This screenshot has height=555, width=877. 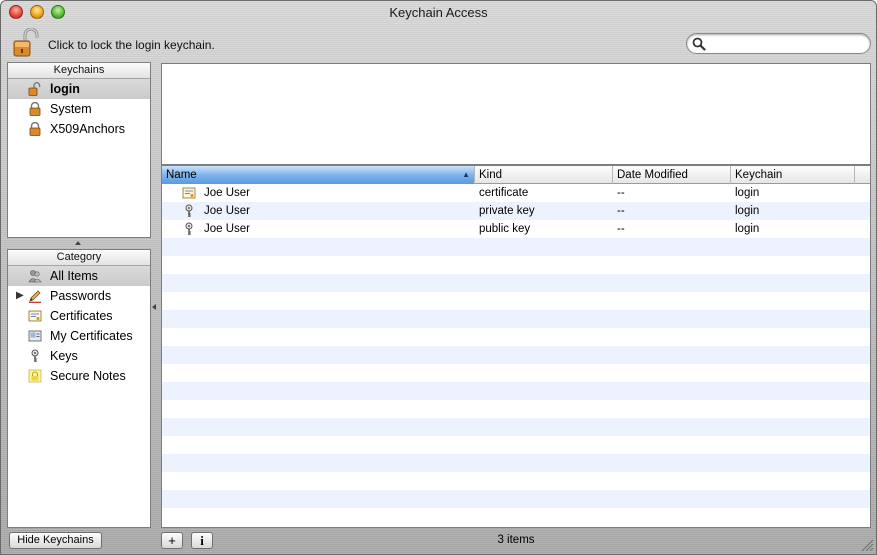 I want to click on keychains-header: Keychains, so click(x=79, y=71).